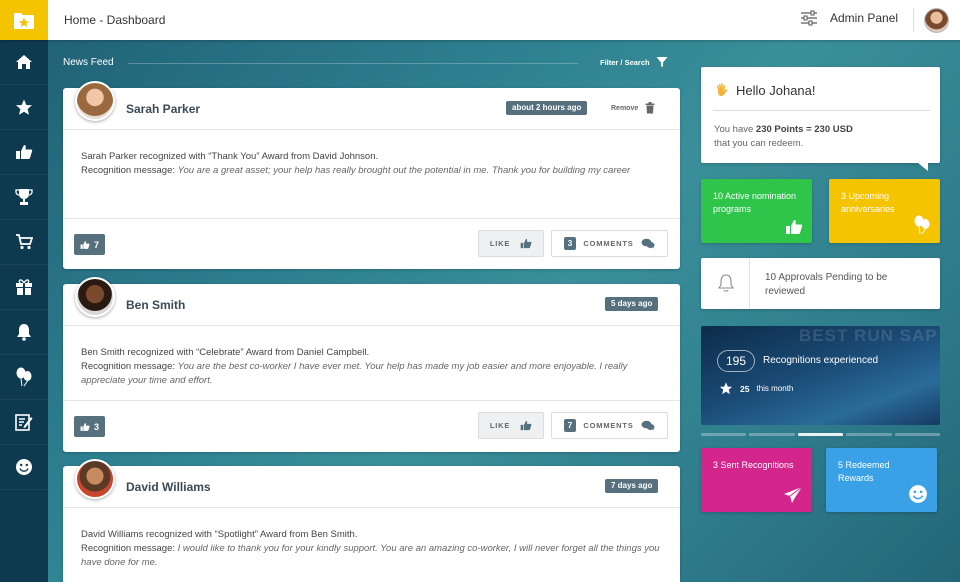 The width and height of the screenshot is (960, 582). I want to click on balloons-icon, so click(24, 377).